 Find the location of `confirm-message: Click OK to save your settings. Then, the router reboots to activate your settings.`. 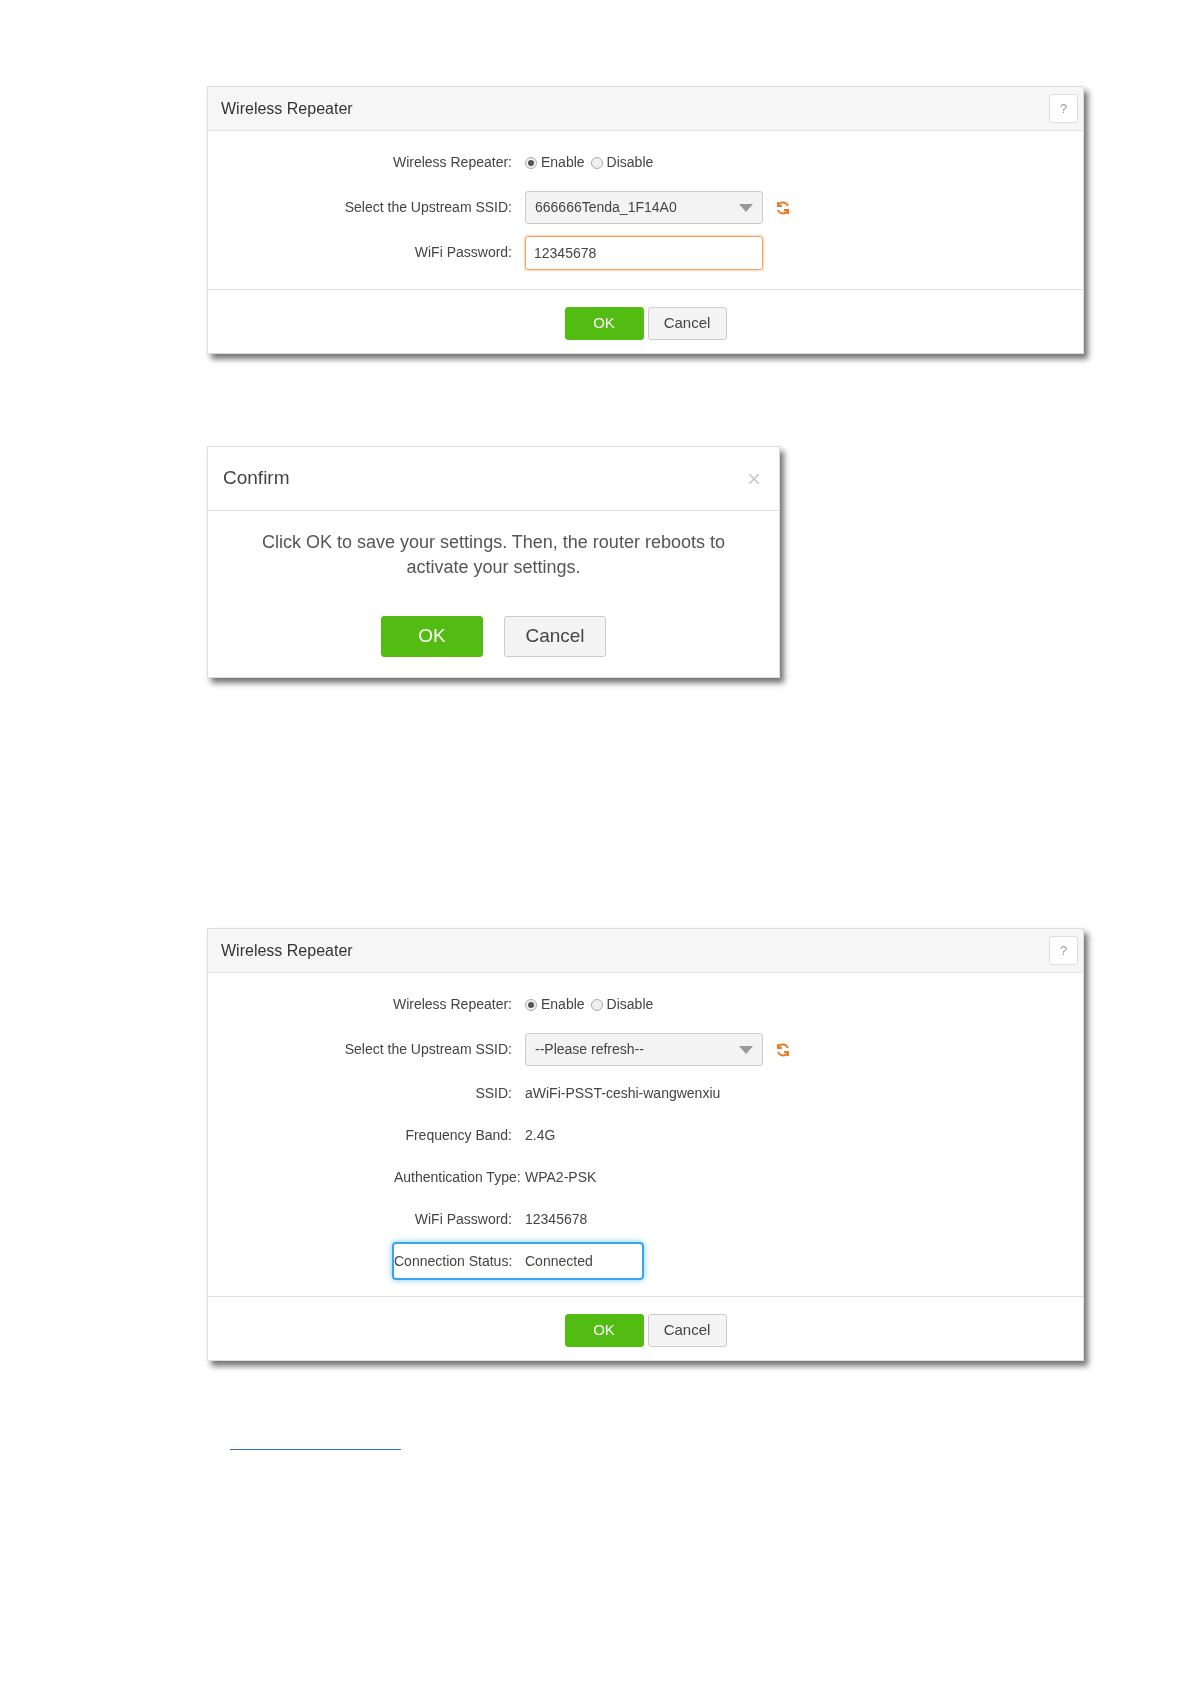

confirm-message: Click OK to save your settings. Then, the router reboots to activate your settings. is located at coordinates (493, 555).